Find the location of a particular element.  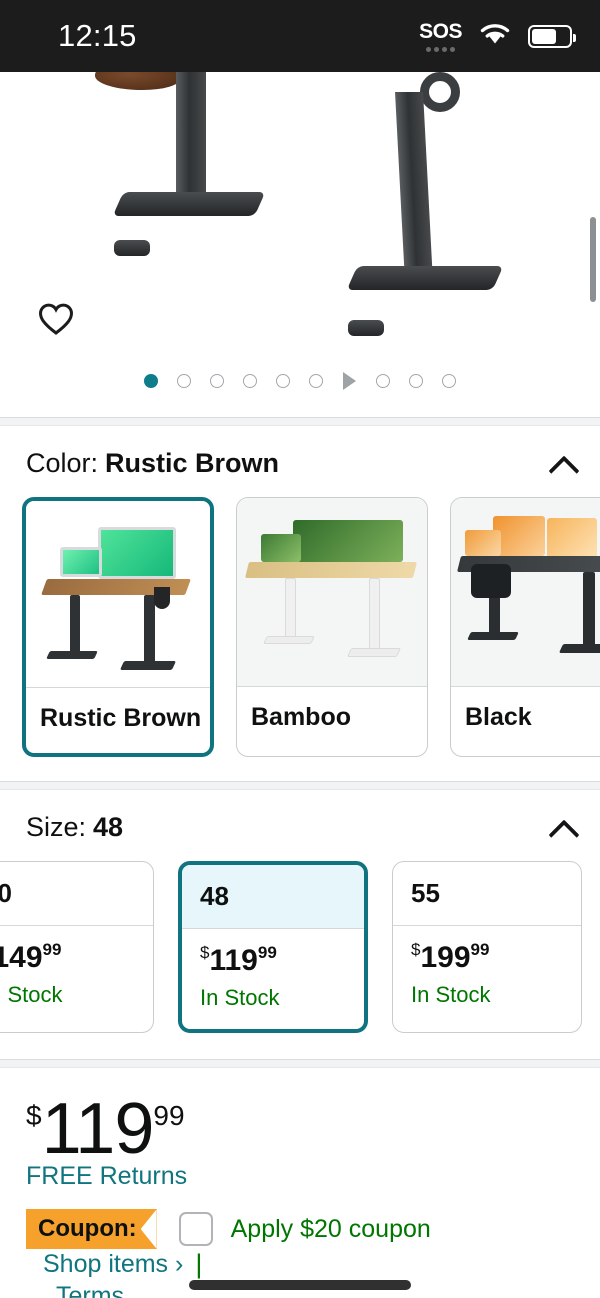

price-whole: 199 is located at coordinates (445, 957).